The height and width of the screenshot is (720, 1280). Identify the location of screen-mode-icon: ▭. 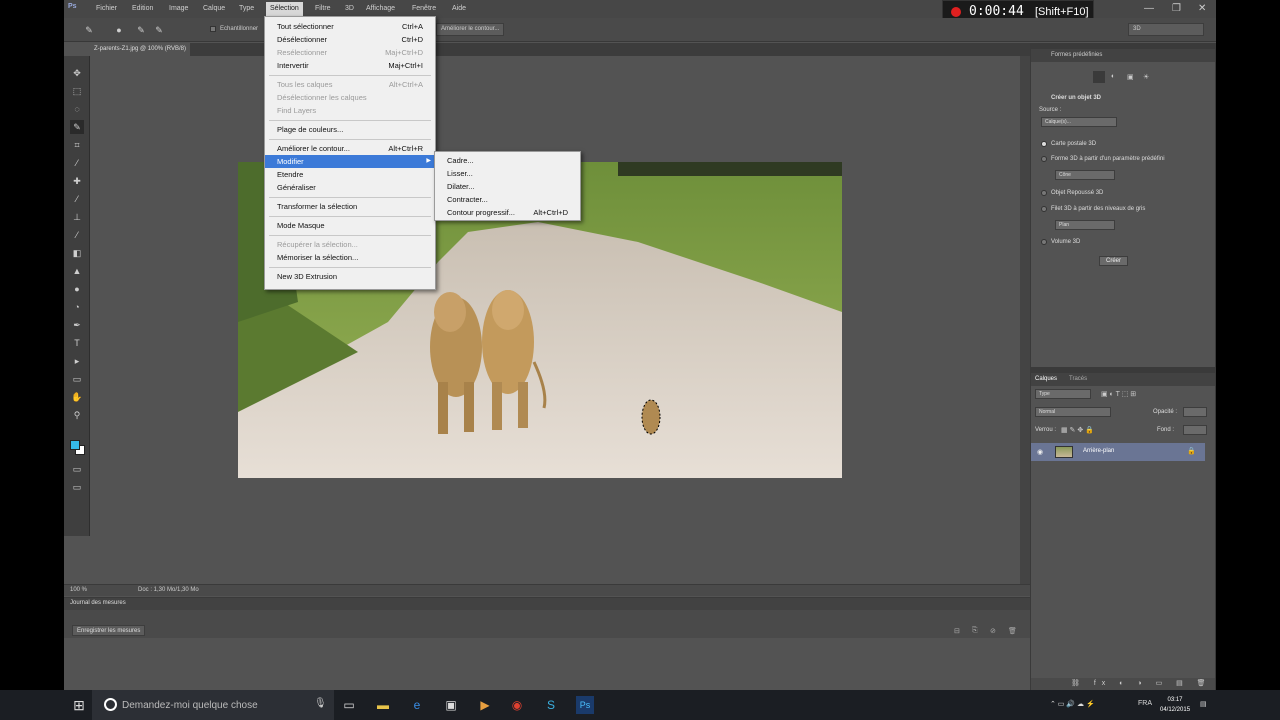
(77, 487).